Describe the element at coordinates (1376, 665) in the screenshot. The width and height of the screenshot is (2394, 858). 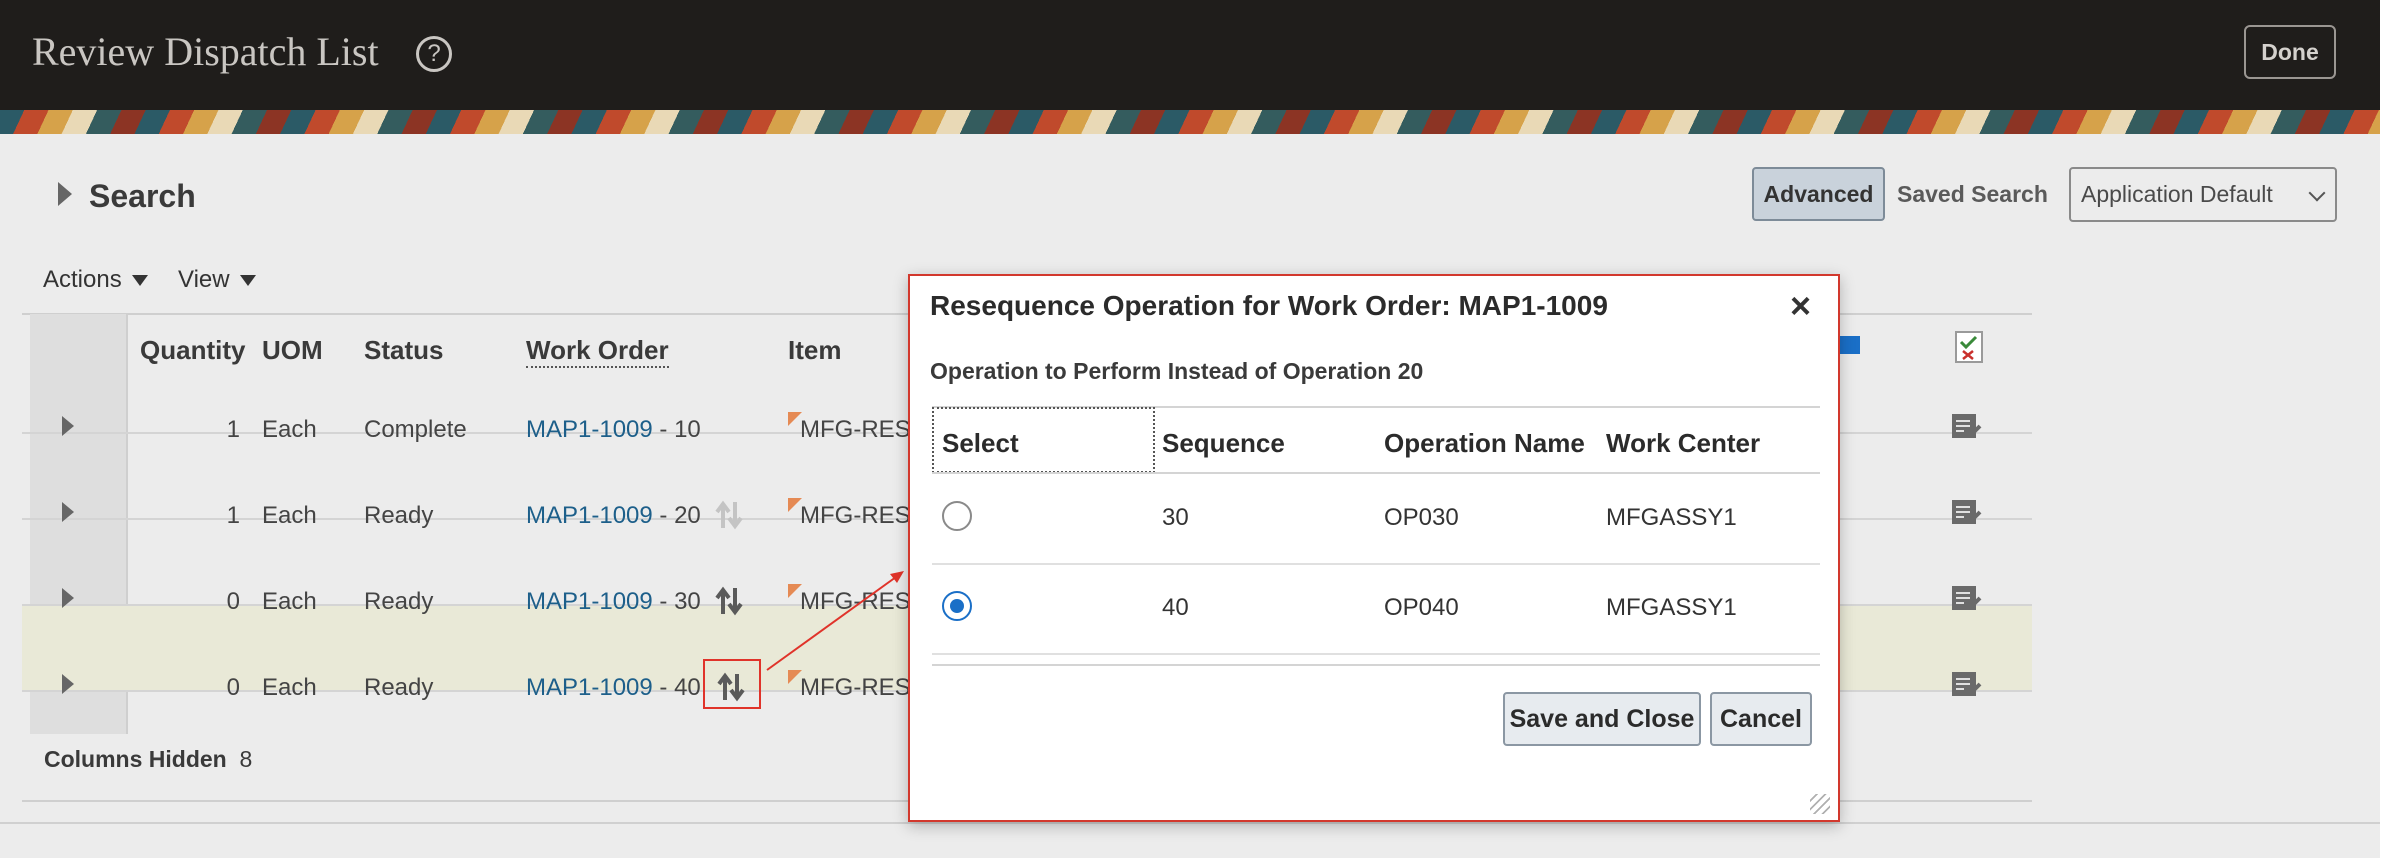
I see `dialog-table-bottom-border` at that location.